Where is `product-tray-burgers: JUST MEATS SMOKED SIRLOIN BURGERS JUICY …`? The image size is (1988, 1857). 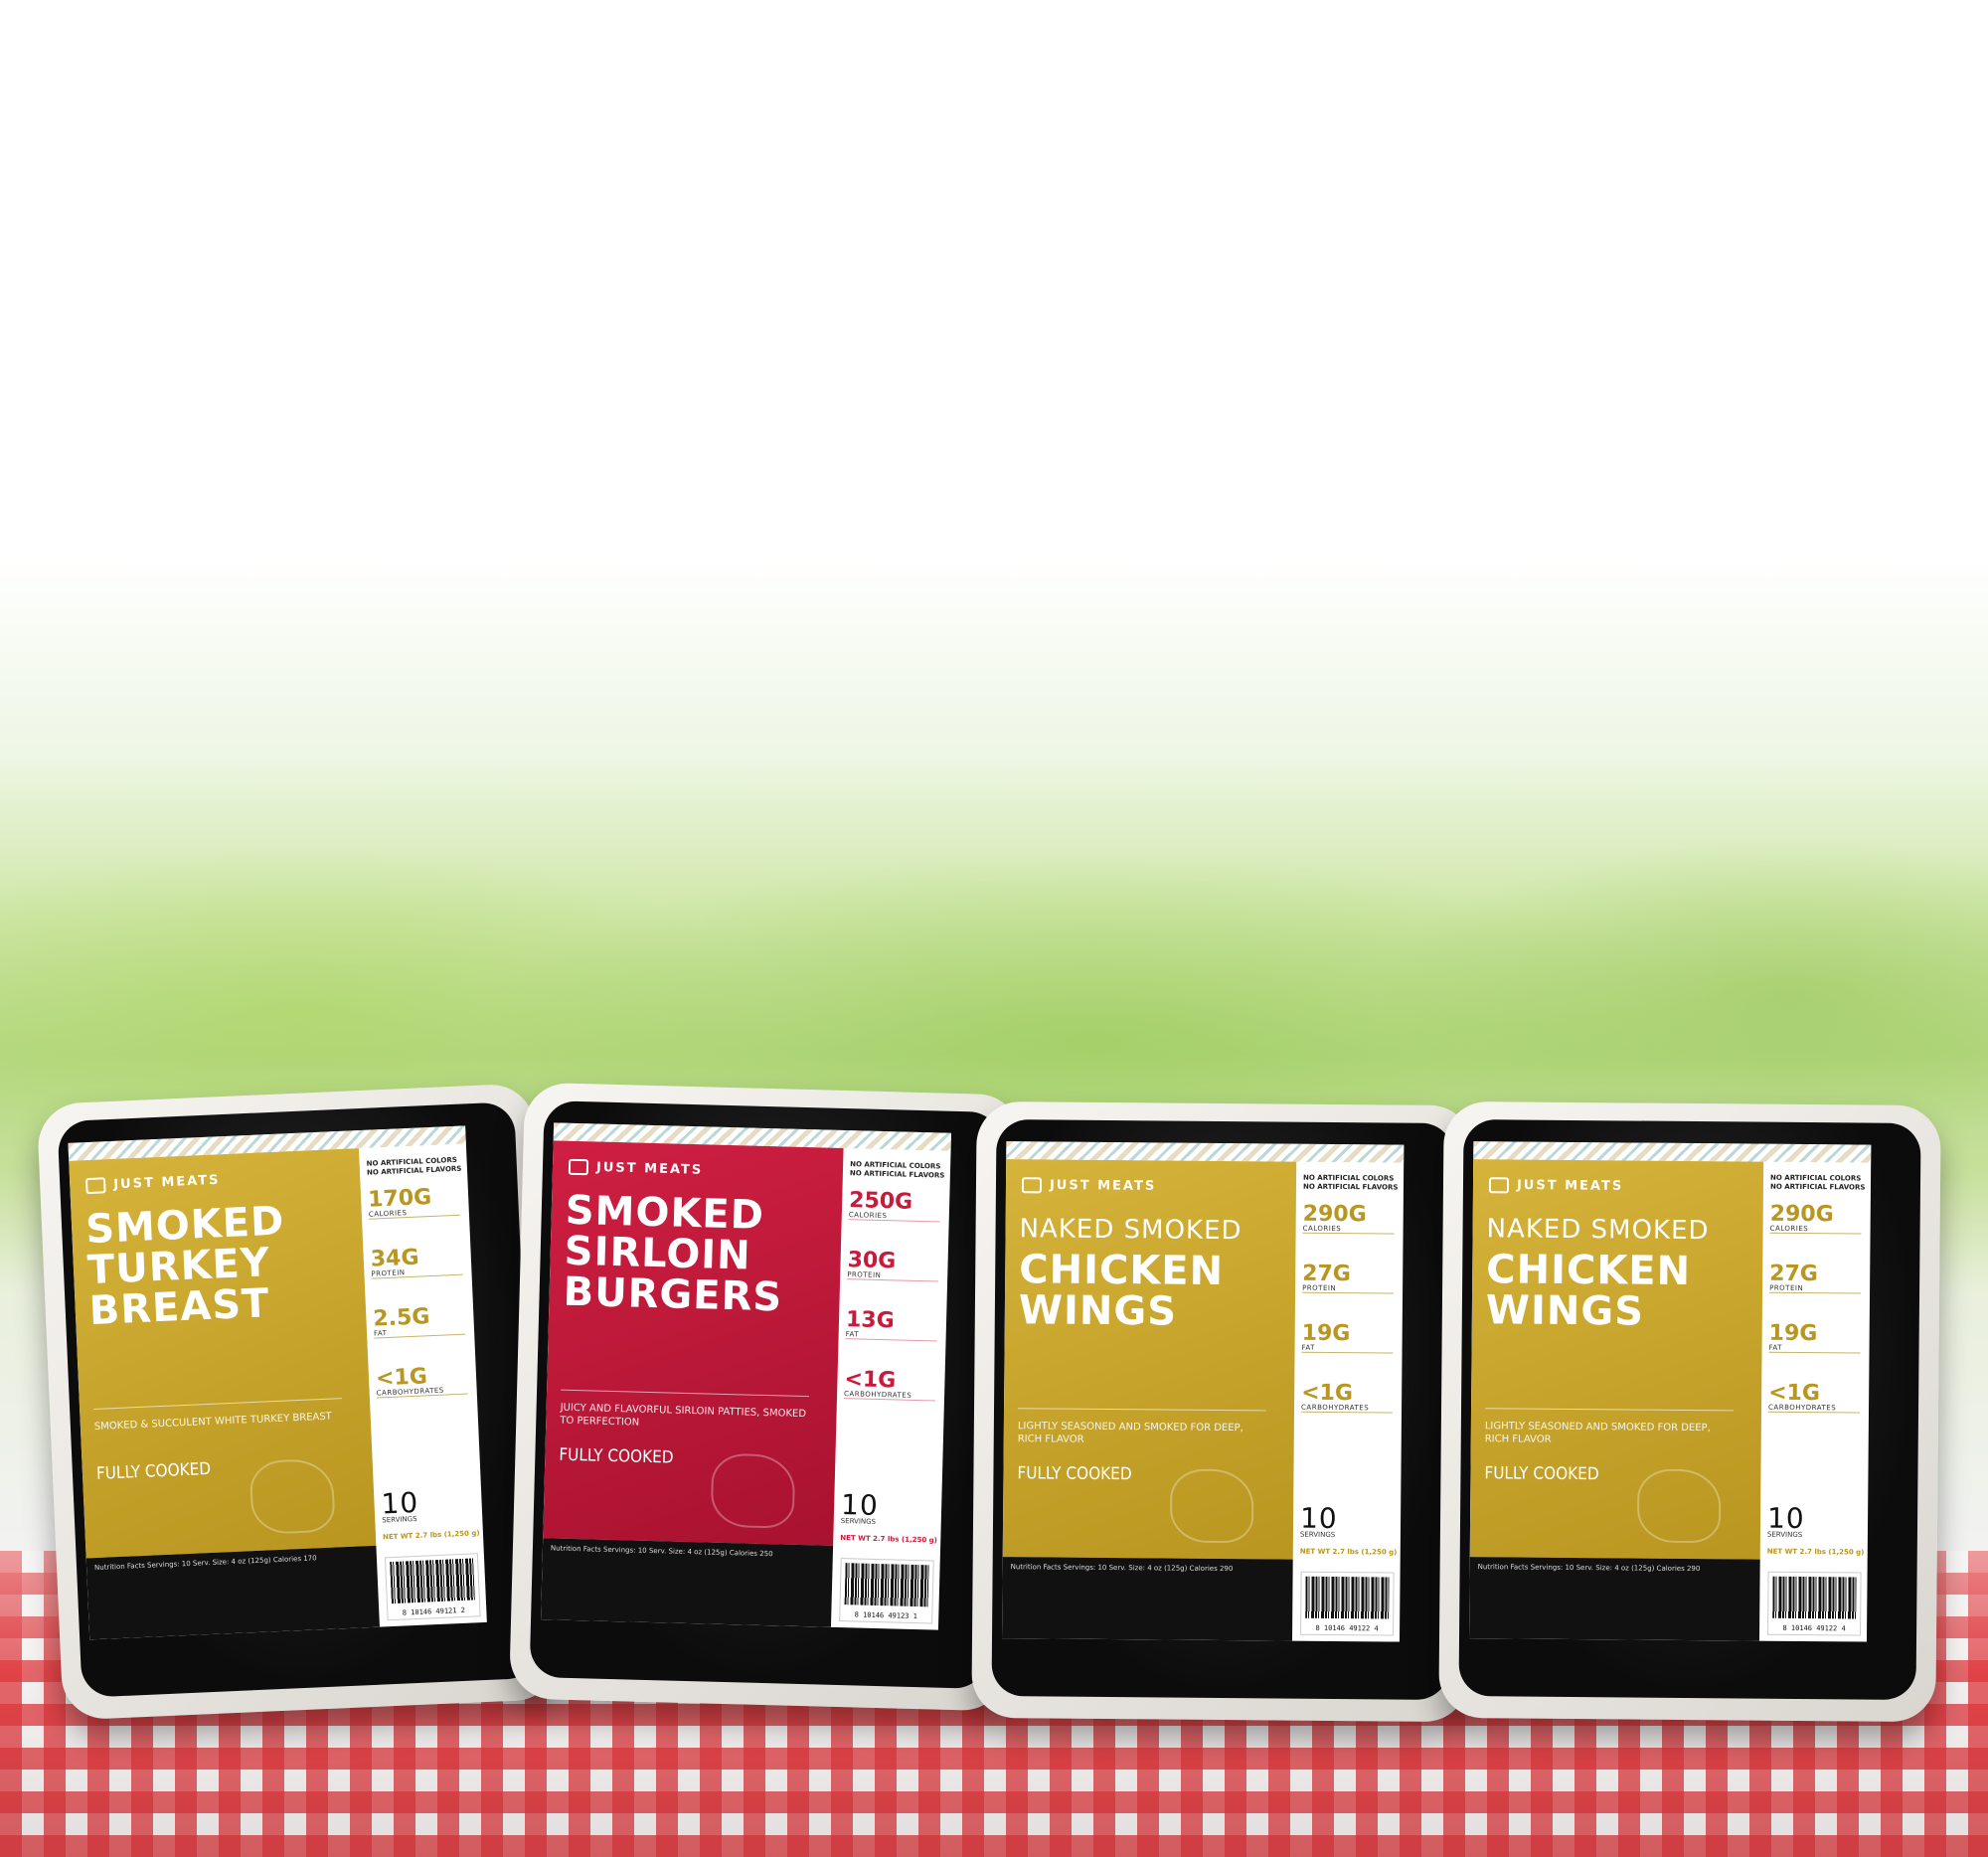
product-tray-burgers: JUST MEATS SMOKED SIRLOIN BURGERS JUICY … is located at coordinates (765, 1397).